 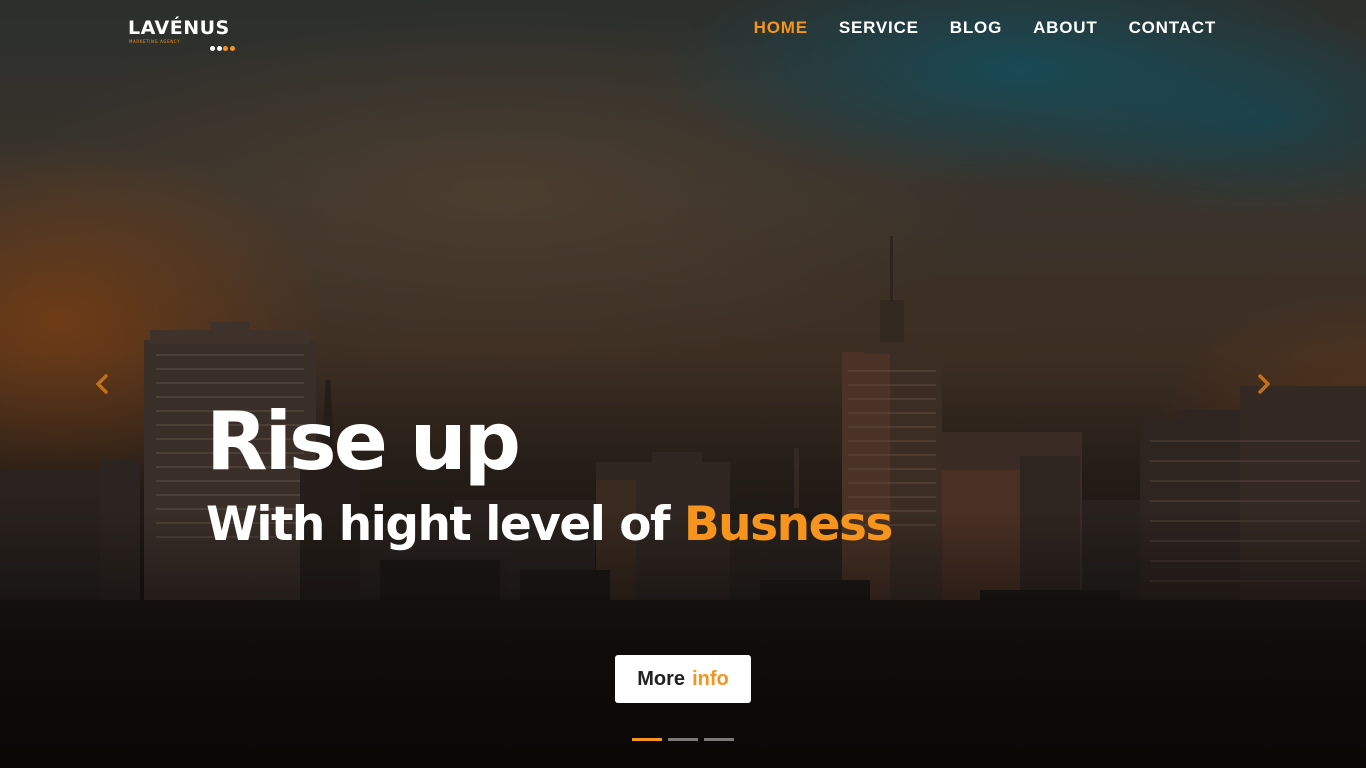 What do you see at coordinates (1172, 28) in the screenshot?
I see `nav-item-contact: CONTACT` at bounding box center [1172, 28].